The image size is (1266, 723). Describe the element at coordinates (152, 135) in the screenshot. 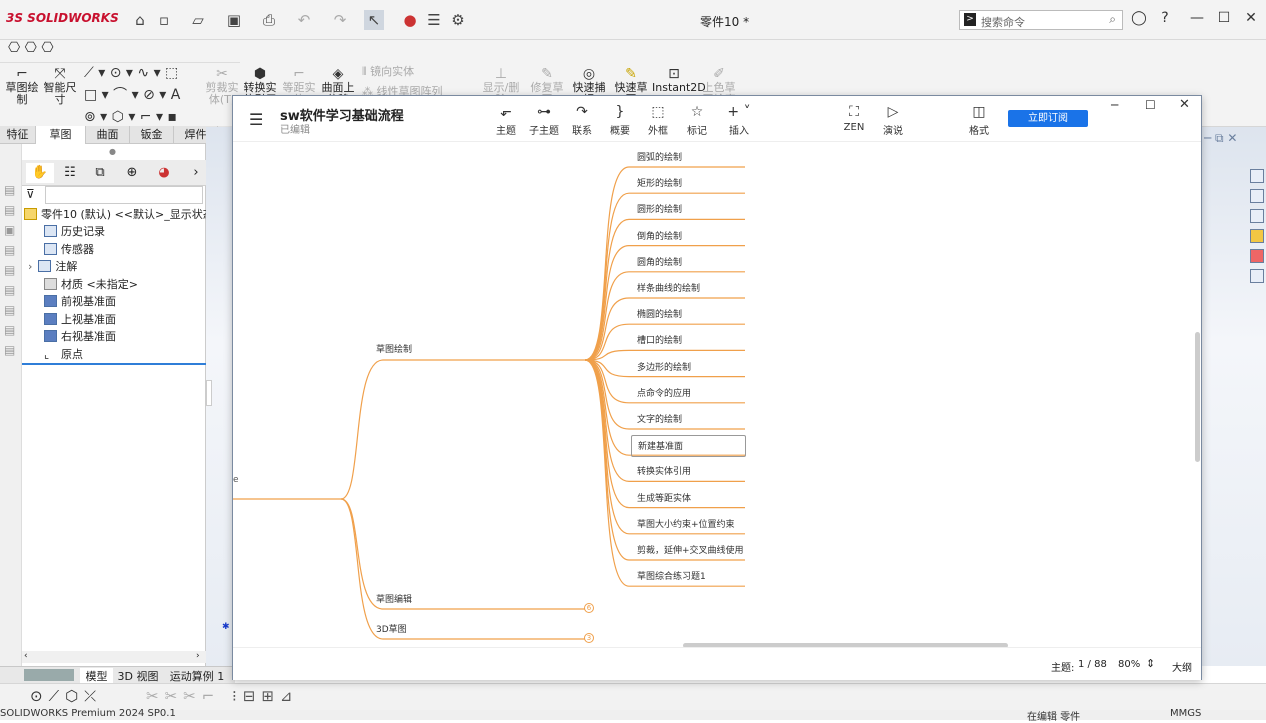

I see `tab-sheet-metal: 钣金` at that location.